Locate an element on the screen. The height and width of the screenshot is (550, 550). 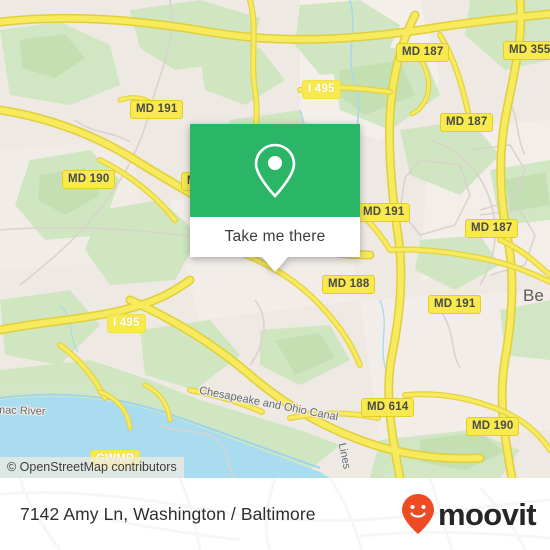
map-pin-icon is located at coordinates (275, 170).